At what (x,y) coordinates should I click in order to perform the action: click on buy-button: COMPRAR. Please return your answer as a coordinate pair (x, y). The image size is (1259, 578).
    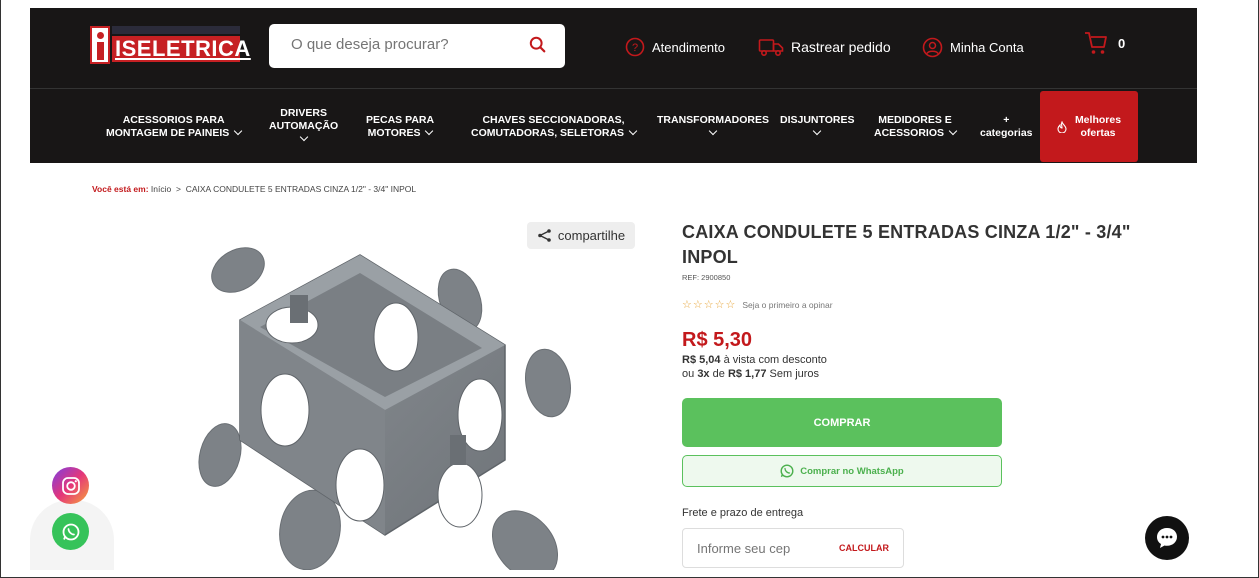
    Looking at the image, I should click on (842, 422).